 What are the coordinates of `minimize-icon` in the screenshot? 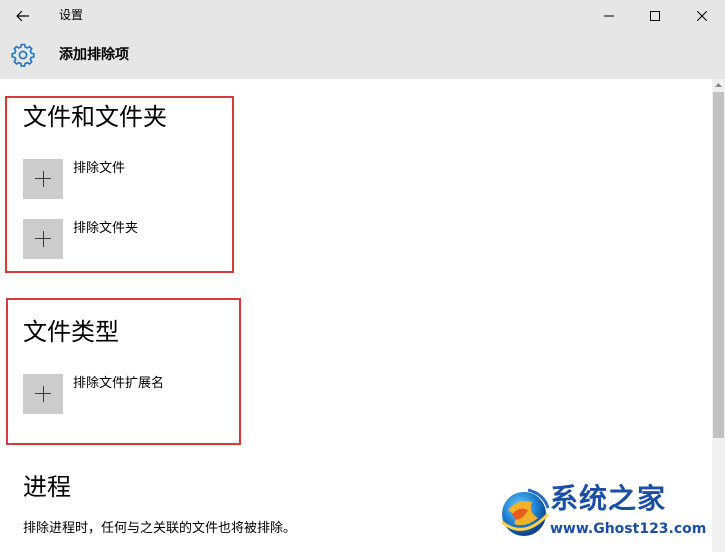 It's located at (609, 16).